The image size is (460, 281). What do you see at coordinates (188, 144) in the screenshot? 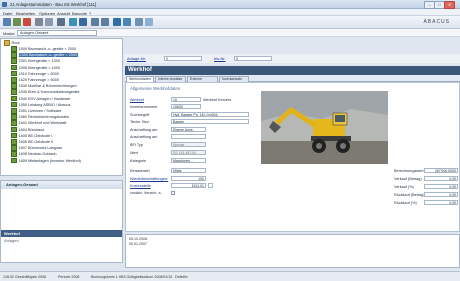
I see `bfi-typ-select: Normal` at bounding box center [188, 144].